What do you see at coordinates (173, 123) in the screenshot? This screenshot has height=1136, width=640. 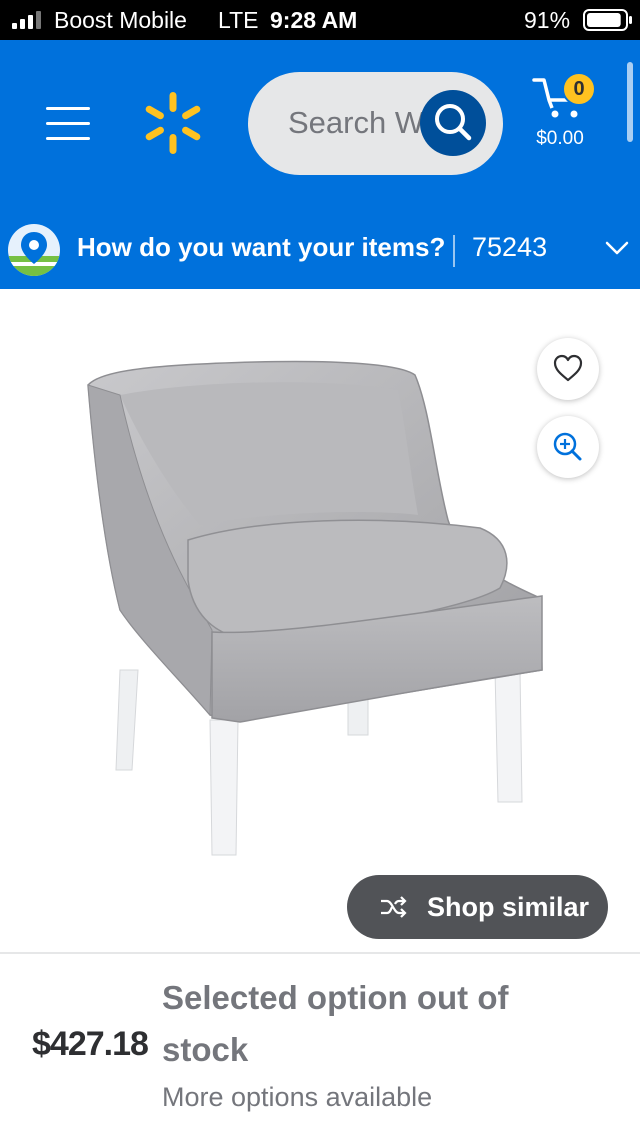 I see `spark-logo-icon` at bounding box center [173, 123].